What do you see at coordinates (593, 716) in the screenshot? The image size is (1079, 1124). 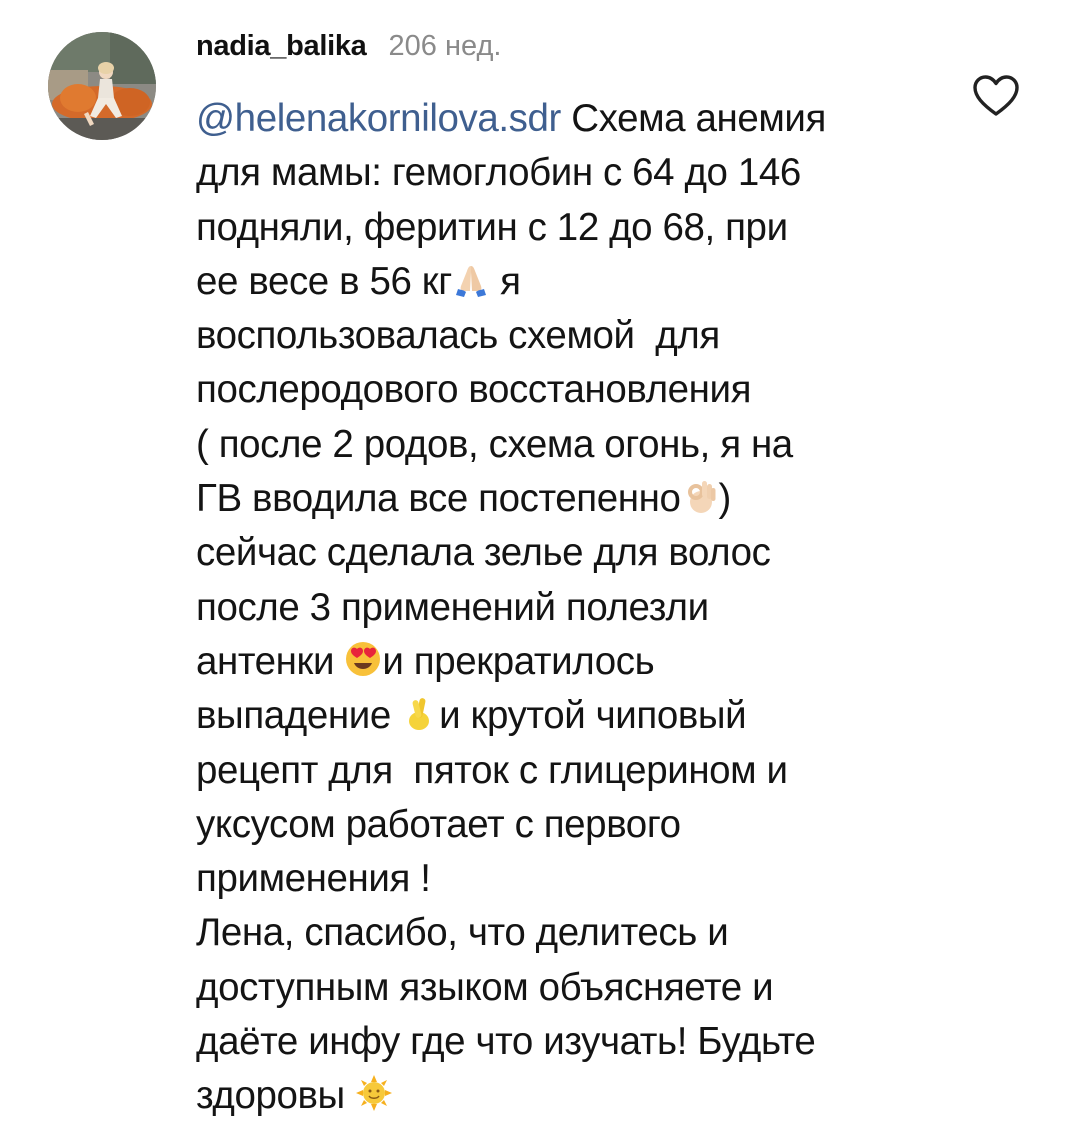 I see `comment-text: и крутой чиповый` at bounding box center [593, 716].